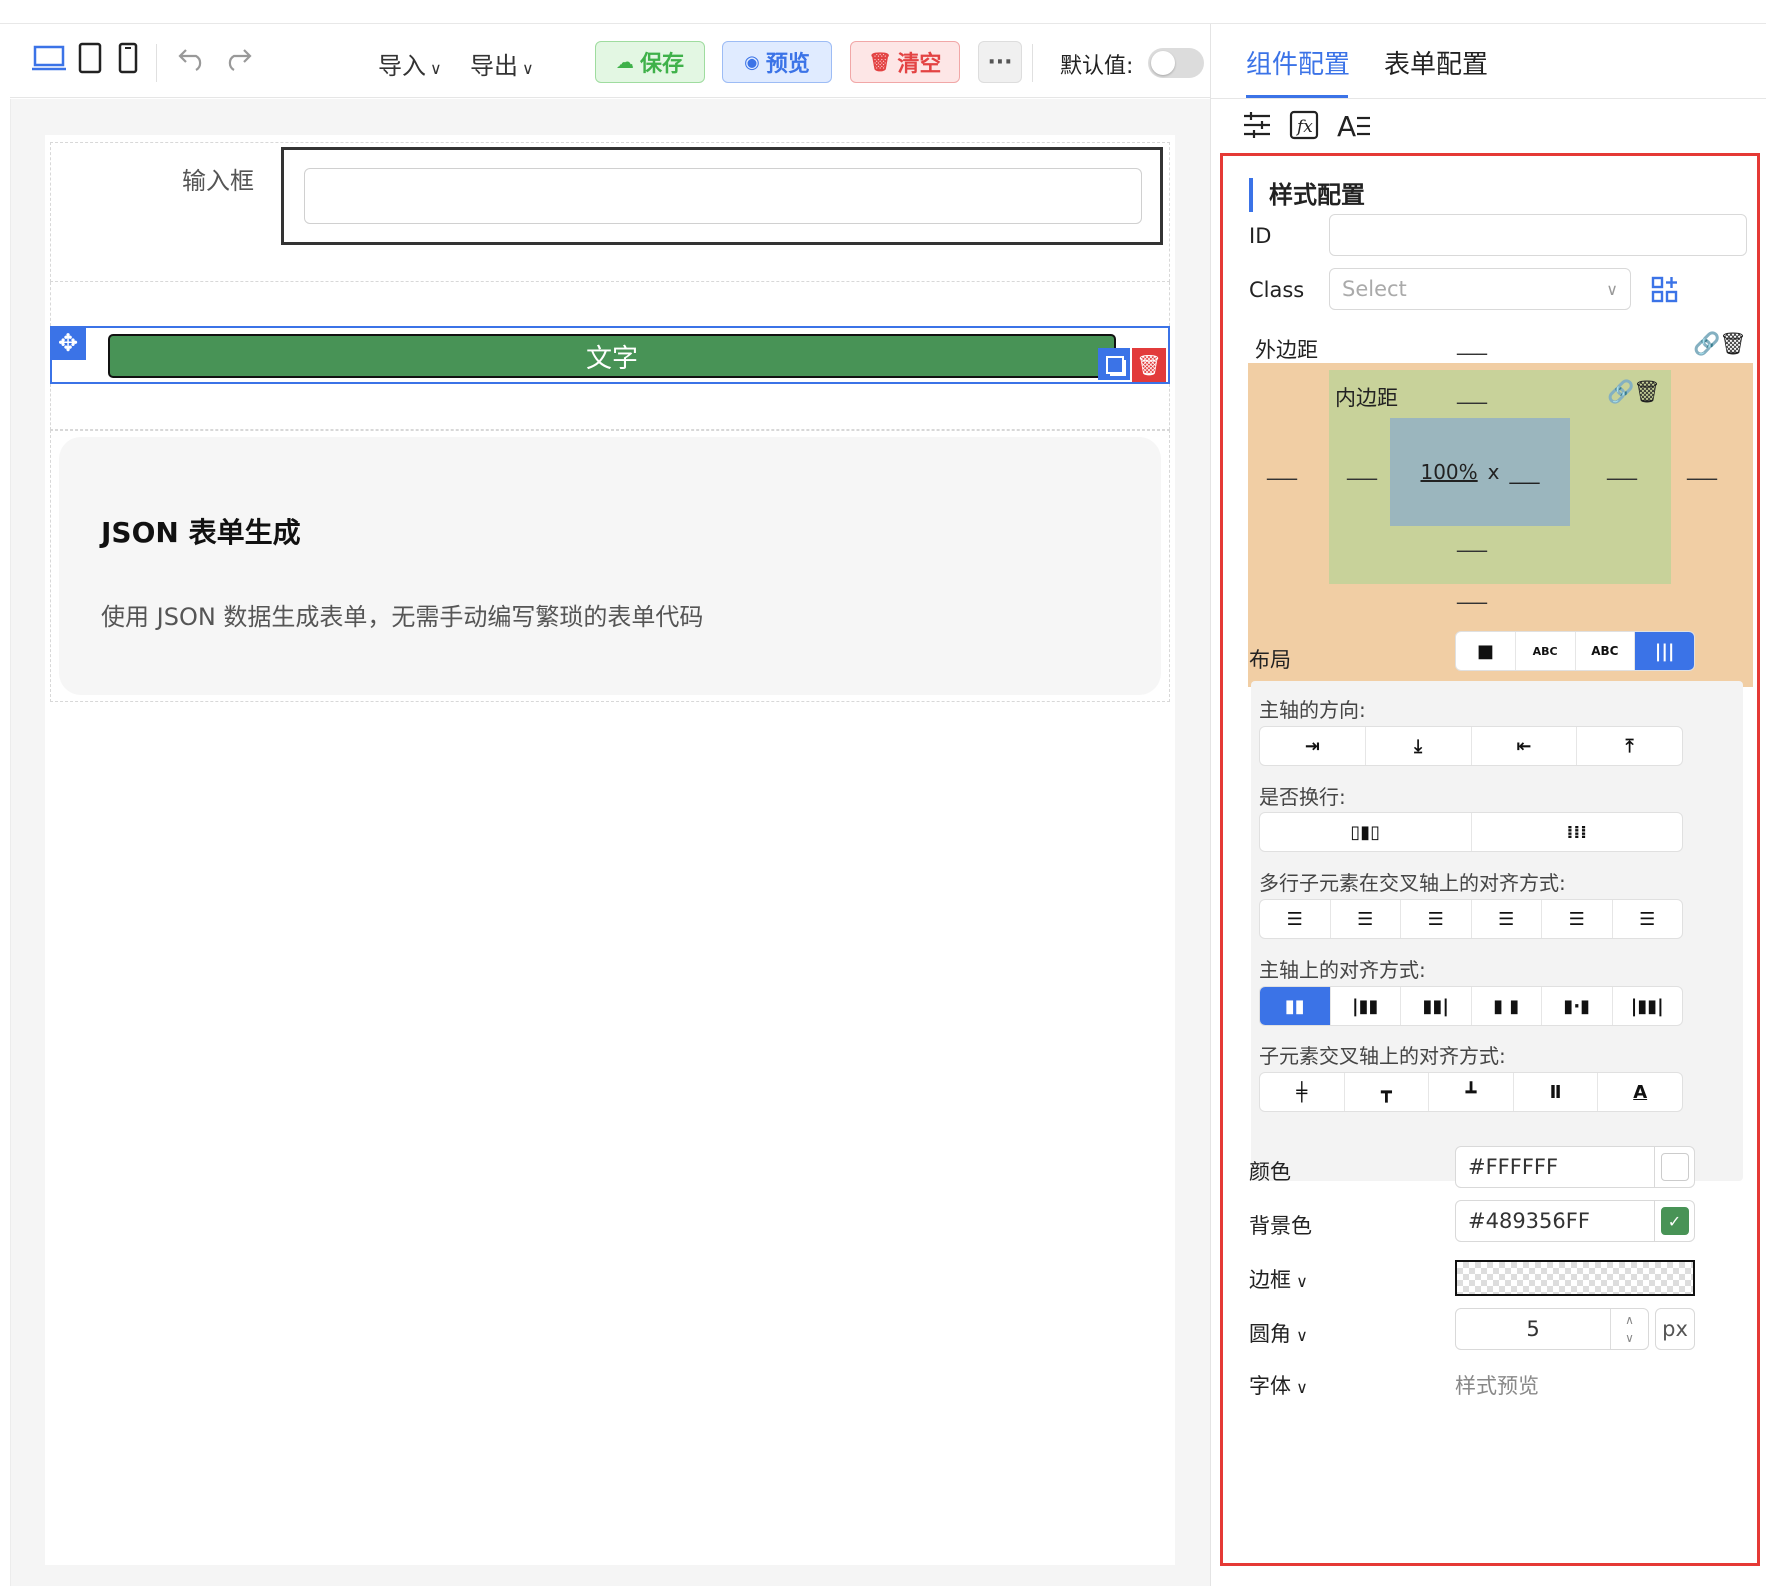  What do you see at coordinates (1436, 919) in the screenshot?
I see `align-content-end-icon: ☰` at bounding box center [1436, 919].